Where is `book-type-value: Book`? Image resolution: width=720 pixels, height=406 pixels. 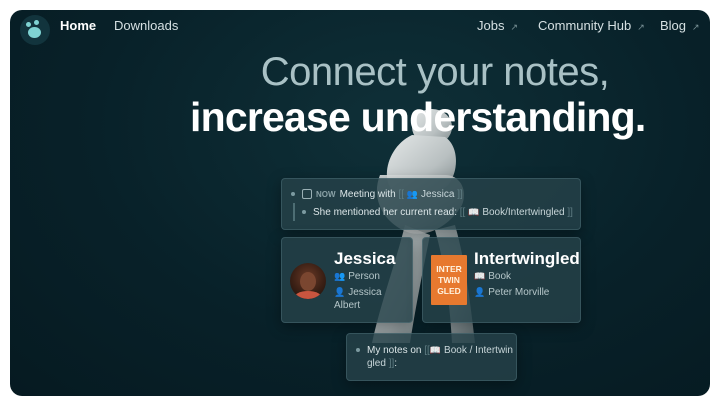
book-type-value: Book is located at coordinates (500, 276).